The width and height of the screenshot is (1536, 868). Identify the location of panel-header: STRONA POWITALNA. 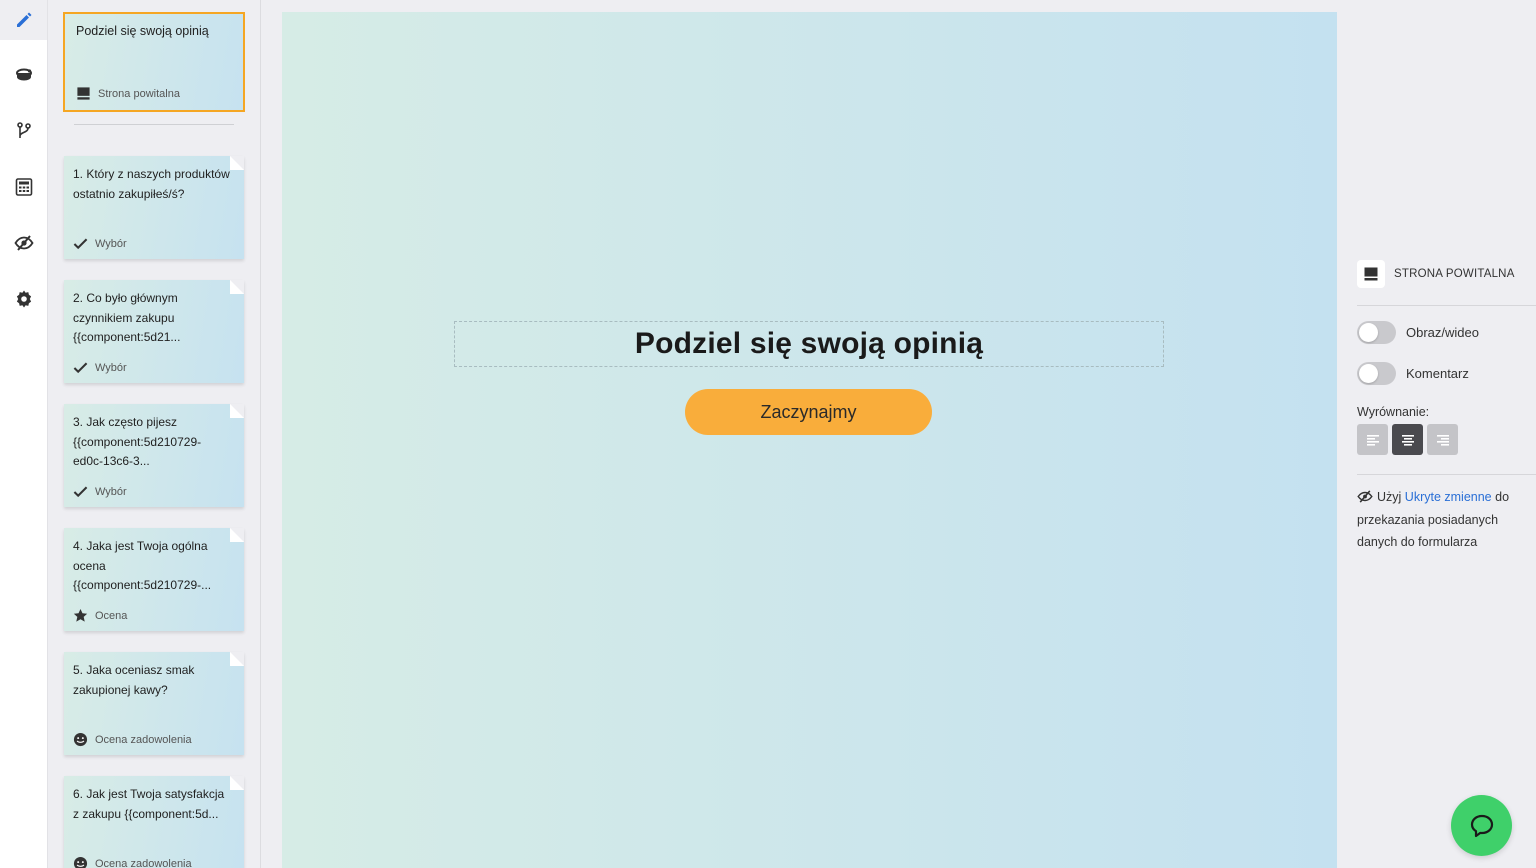
(1436, 274).